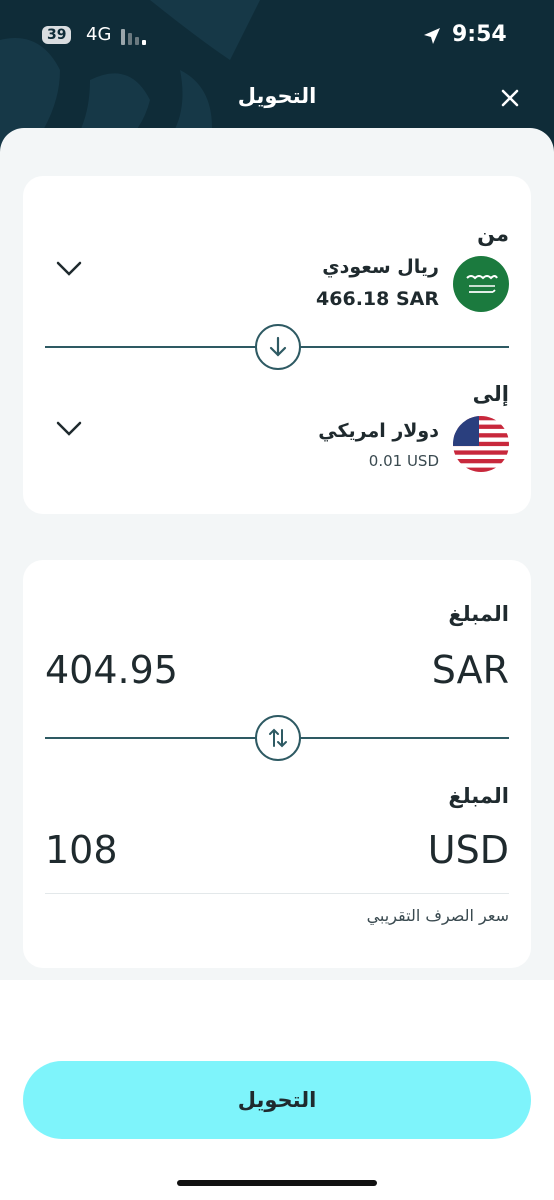 This screenshot has height=1200, width=554. I want to click on saudi-flag-icon, so click(481, 284).